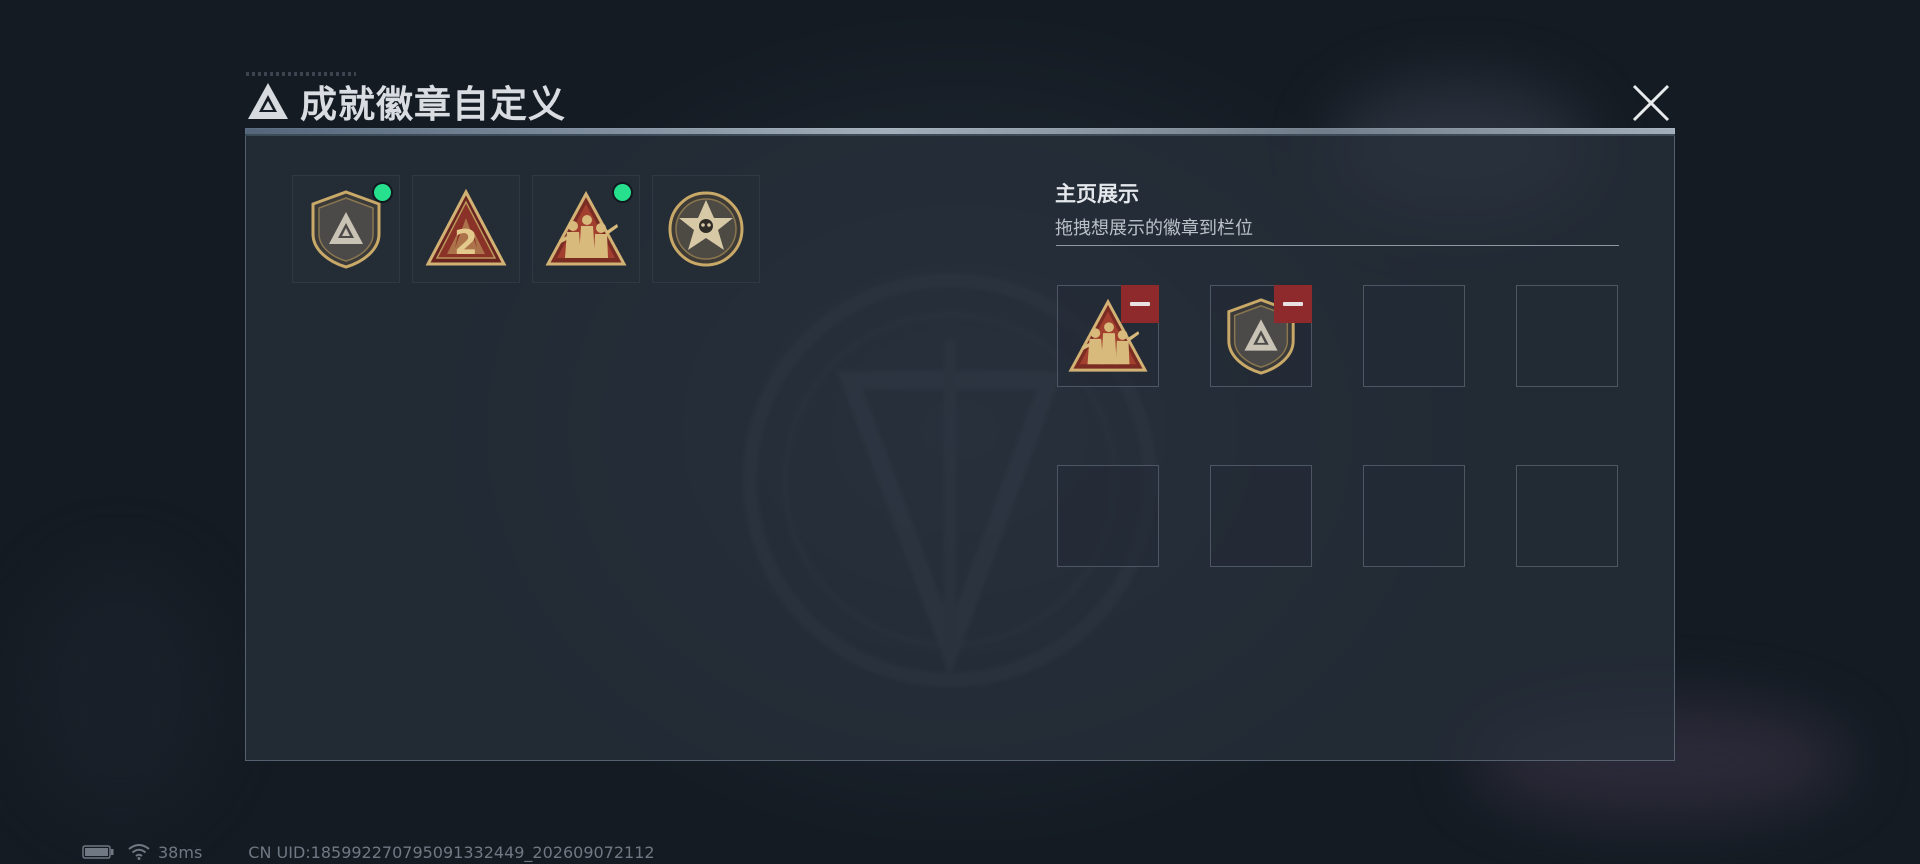 This screenshot has height=864, width=1920. What do you see at coordinates (466, 243) in the screenshot?
I see `svg-text: 2` at bounding box center [466, 243].